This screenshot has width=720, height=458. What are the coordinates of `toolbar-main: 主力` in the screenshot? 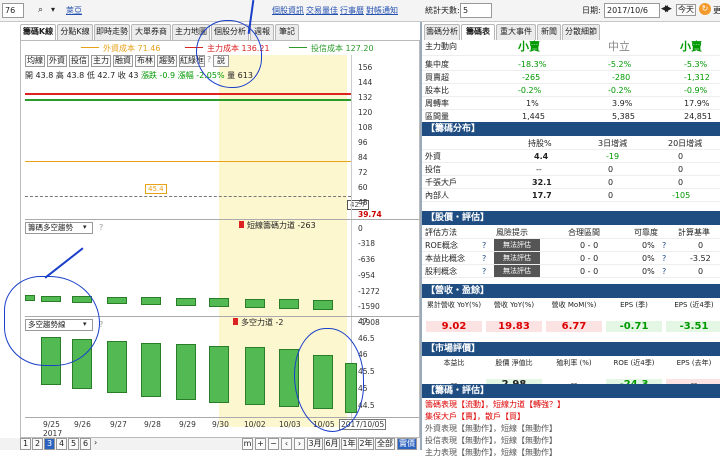 It's located at (101, 61).